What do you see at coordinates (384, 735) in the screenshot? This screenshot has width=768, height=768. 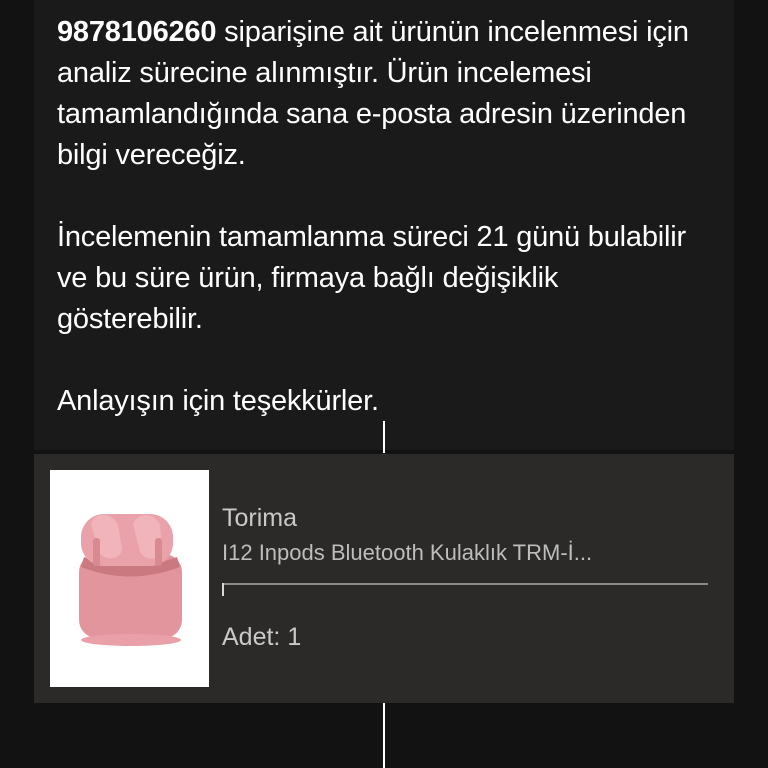 I see `timeline-connector-bottom` at bounding box center [384, 735].